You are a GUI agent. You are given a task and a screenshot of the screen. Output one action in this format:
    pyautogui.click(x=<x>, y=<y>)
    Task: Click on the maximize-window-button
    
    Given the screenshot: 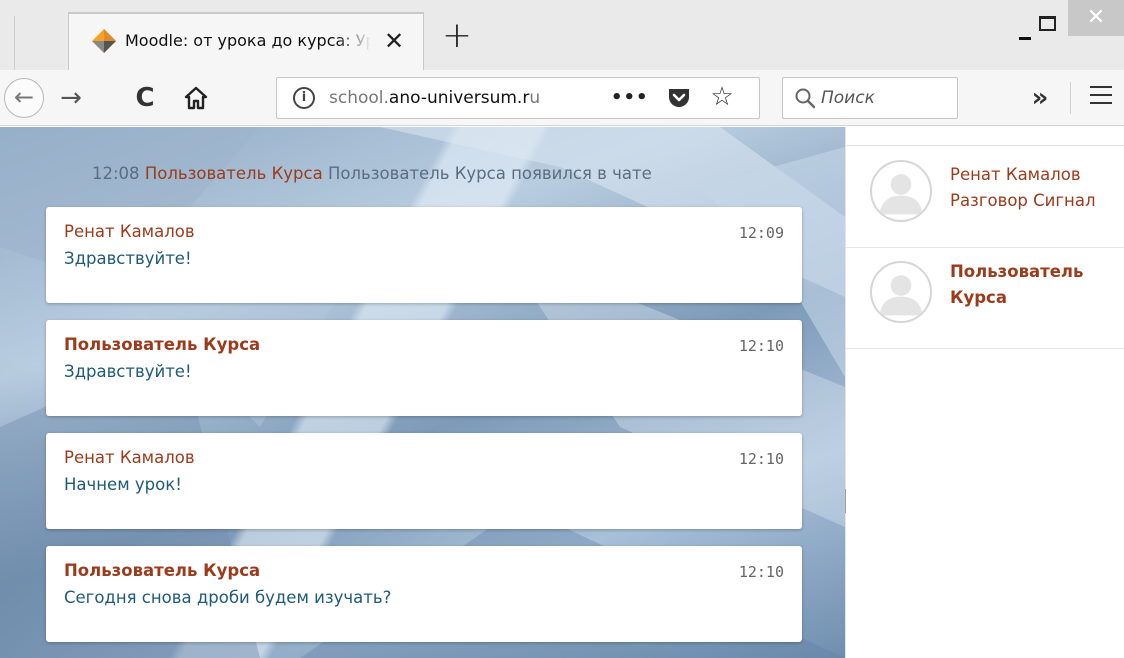 What is the action you would take?
    pyautogui.click(x=1046, y=23)
    